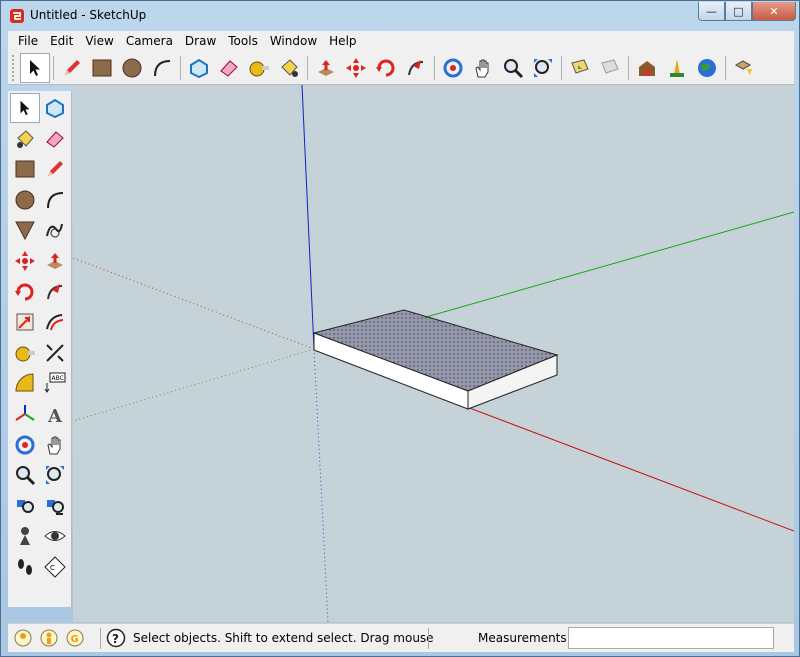 The width and height of the screenshot is (800, 657). What do you see at coordinates (243, 41) in the screenshot?
I see `menu-tools: Tools` at bounding box center [243, 41].